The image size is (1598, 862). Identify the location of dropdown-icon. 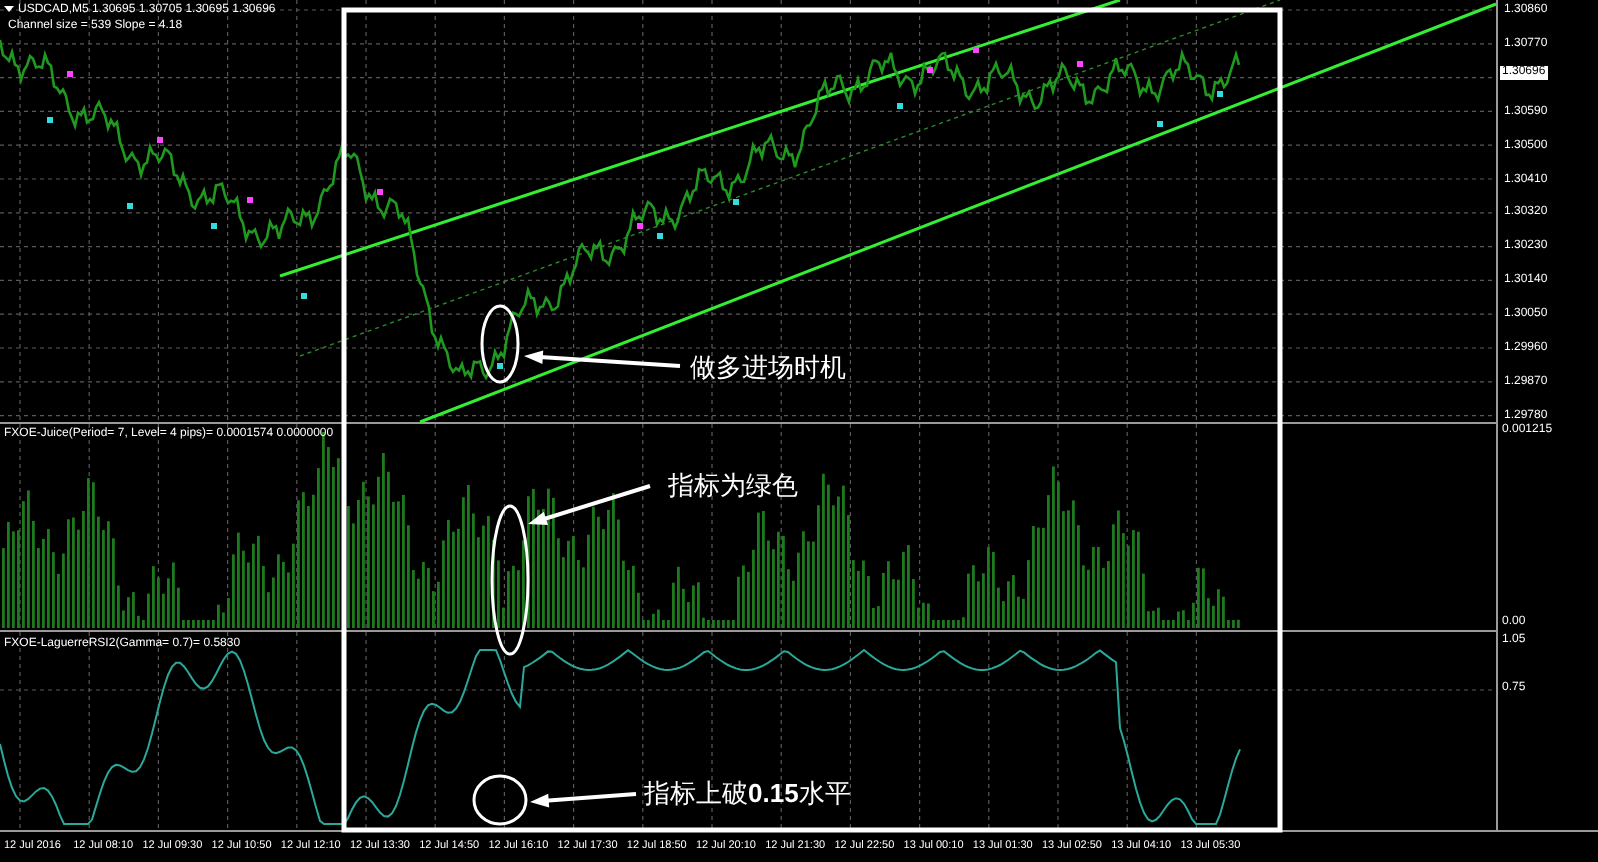
(9, 9).